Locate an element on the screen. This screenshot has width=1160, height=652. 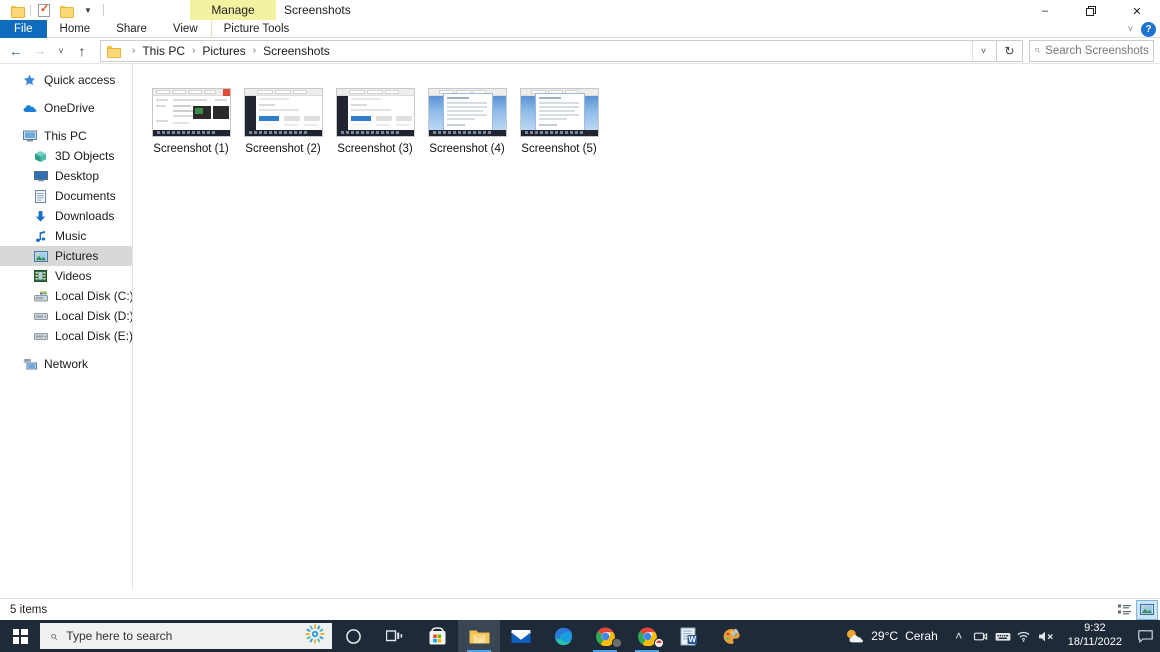
sidebar-item-local-disk-e: Local Disk (E:) is located at coordinates (66, 336).